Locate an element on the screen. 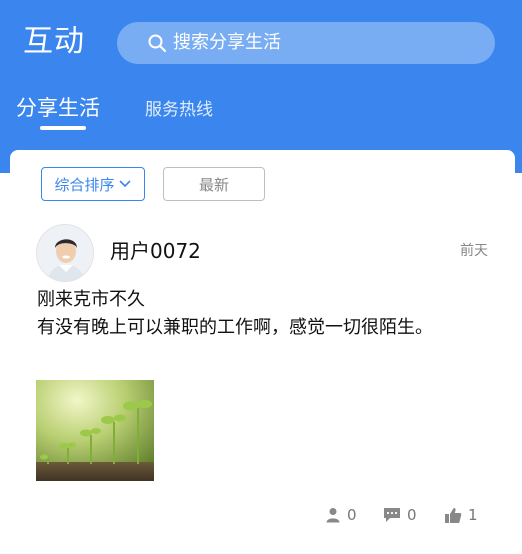 This screenshot has height=554, width=522. newest-button: 最新 is located at coordinates (214, 184).